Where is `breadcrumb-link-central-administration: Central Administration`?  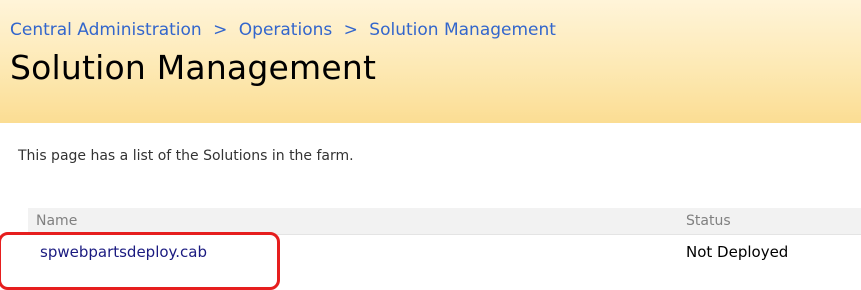 breadcrumb-link-central-administration: Central Administration is located at coordinates (106, 30).